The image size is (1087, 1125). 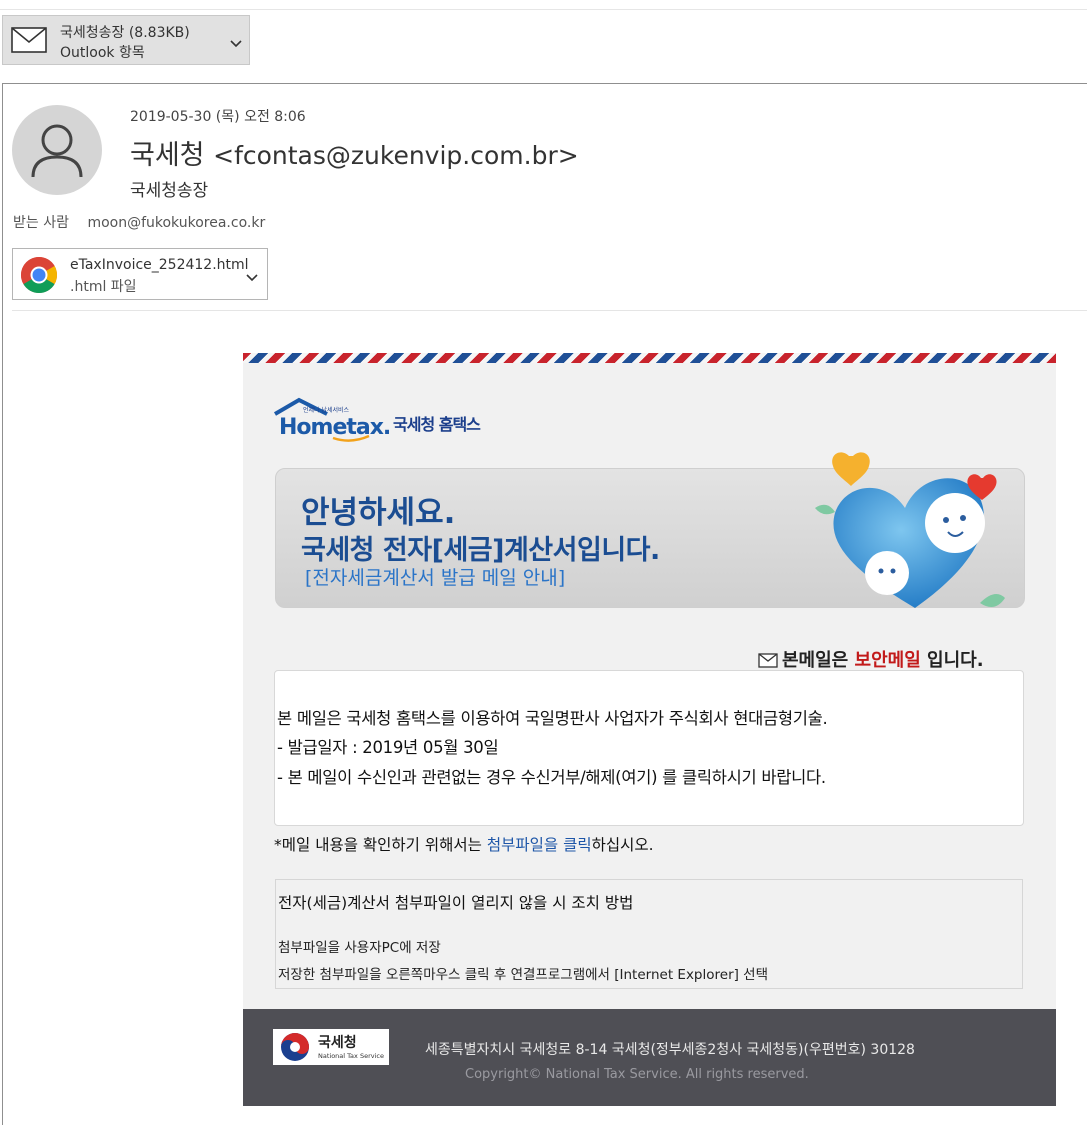 What do you see at coordinates (359, 948) in the screenshot?
I see `help-step-1: 첨부파일을 사용자PC에 저장` at bounding box center [359, 948].